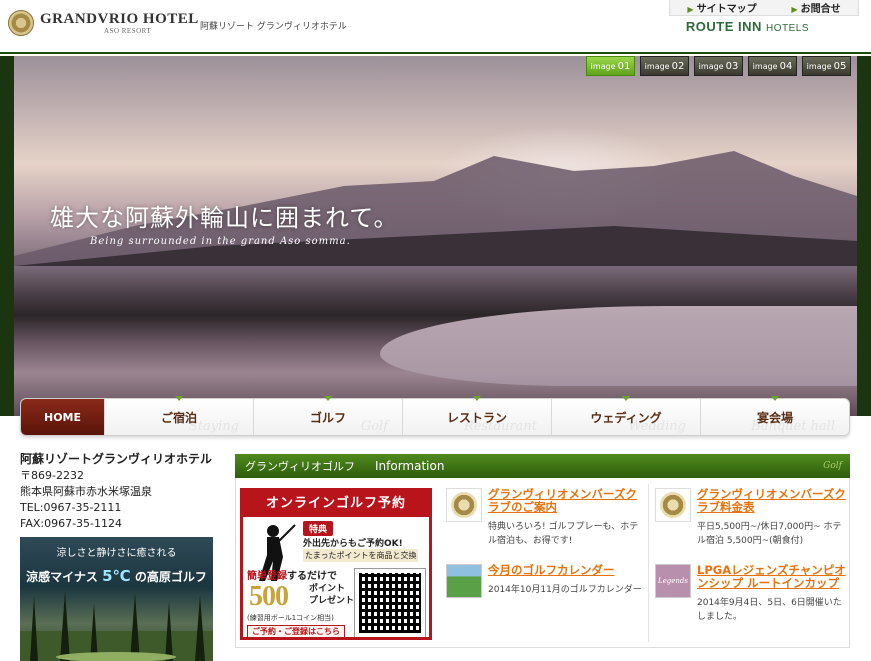  I want to click on promo-register: 簡単登録するだけで, so click(292, 576).